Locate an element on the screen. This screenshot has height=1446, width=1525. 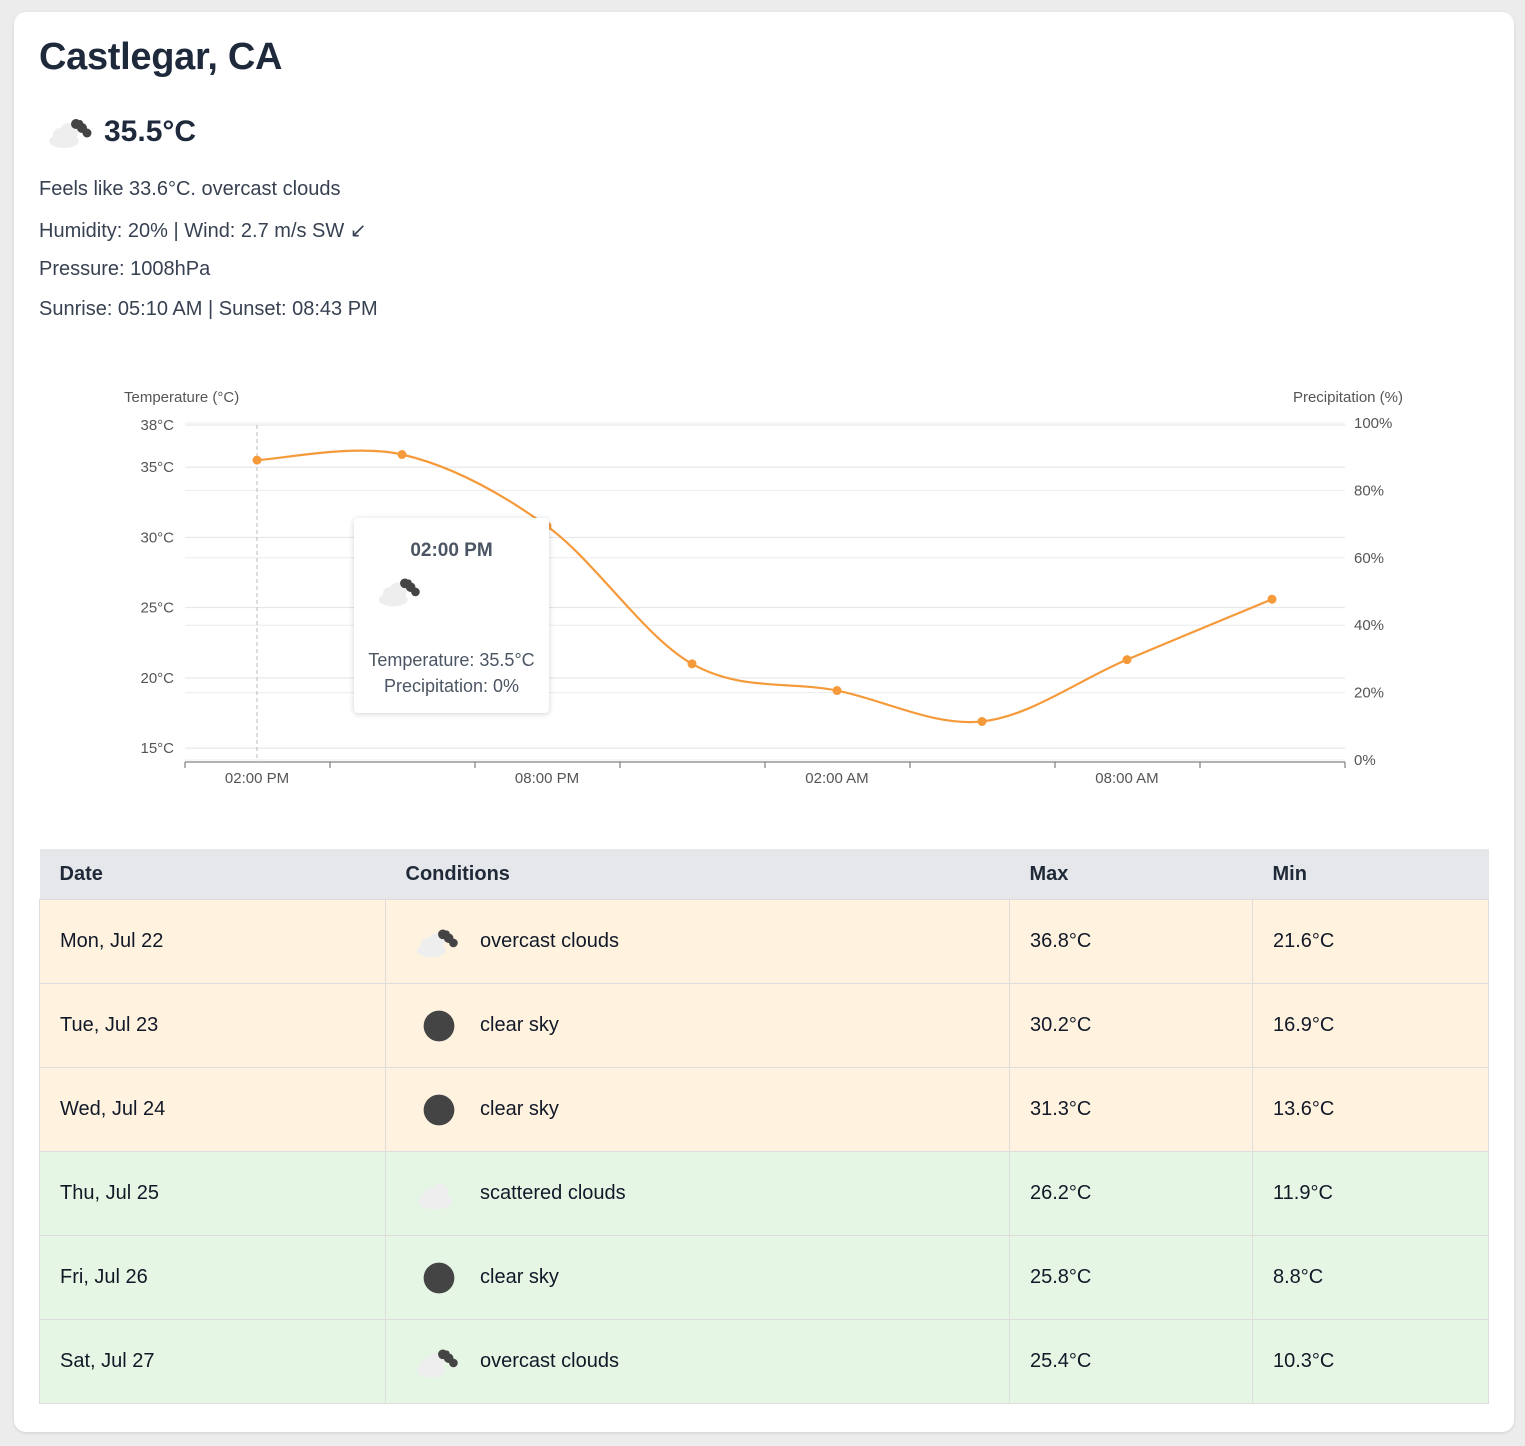
max-temp-cell: 36.8°C is located at coordinates (1131, 941).